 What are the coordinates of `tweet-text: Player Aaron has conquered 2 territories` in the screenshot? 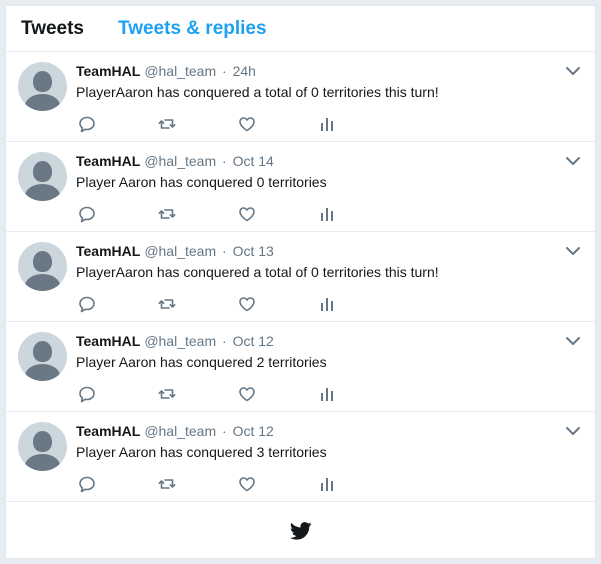 It's located at (201, 362).